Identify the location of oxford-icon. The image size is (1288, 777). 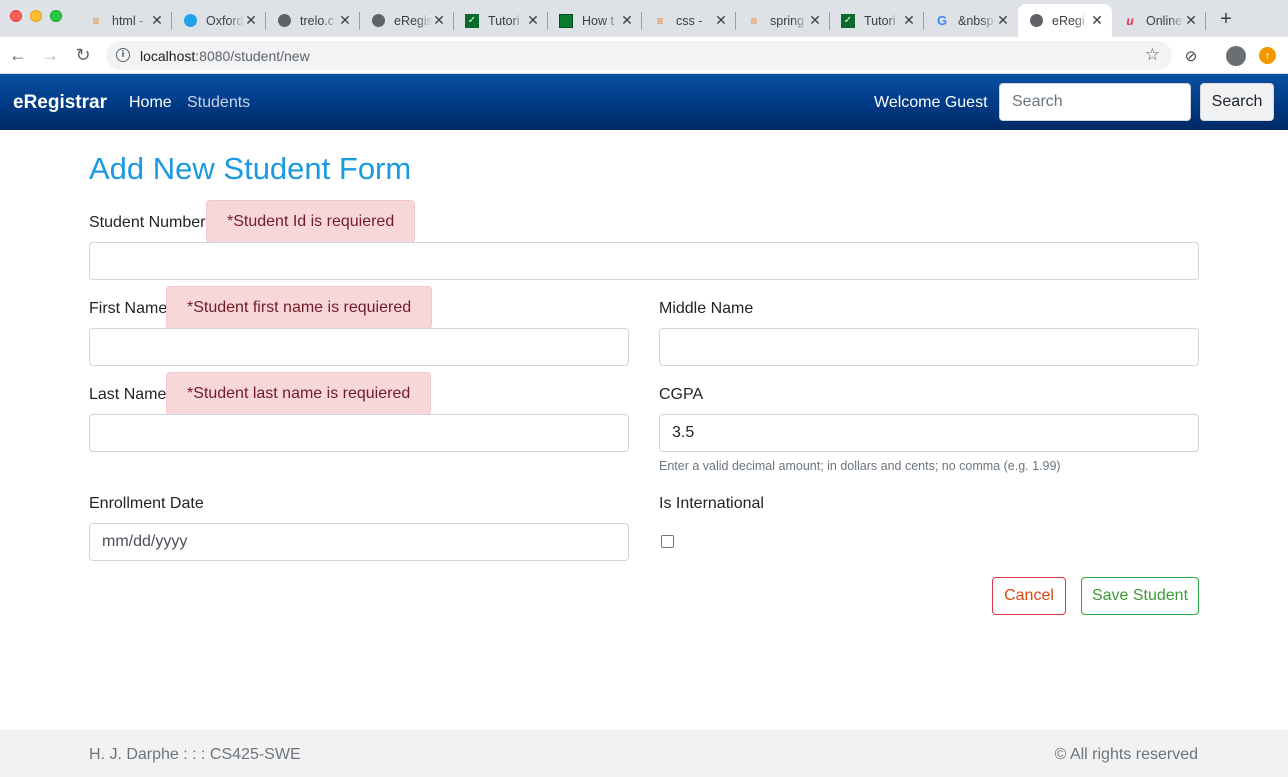
(190, 21).